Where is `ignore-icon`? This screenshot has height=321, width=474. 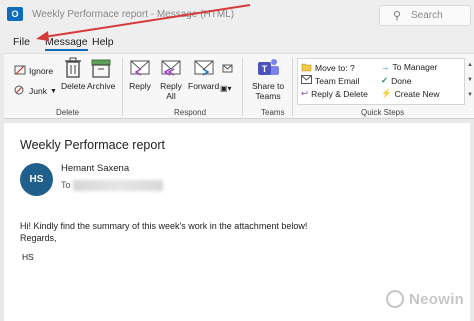
ignore-icon is located at coordinates (20, 71).